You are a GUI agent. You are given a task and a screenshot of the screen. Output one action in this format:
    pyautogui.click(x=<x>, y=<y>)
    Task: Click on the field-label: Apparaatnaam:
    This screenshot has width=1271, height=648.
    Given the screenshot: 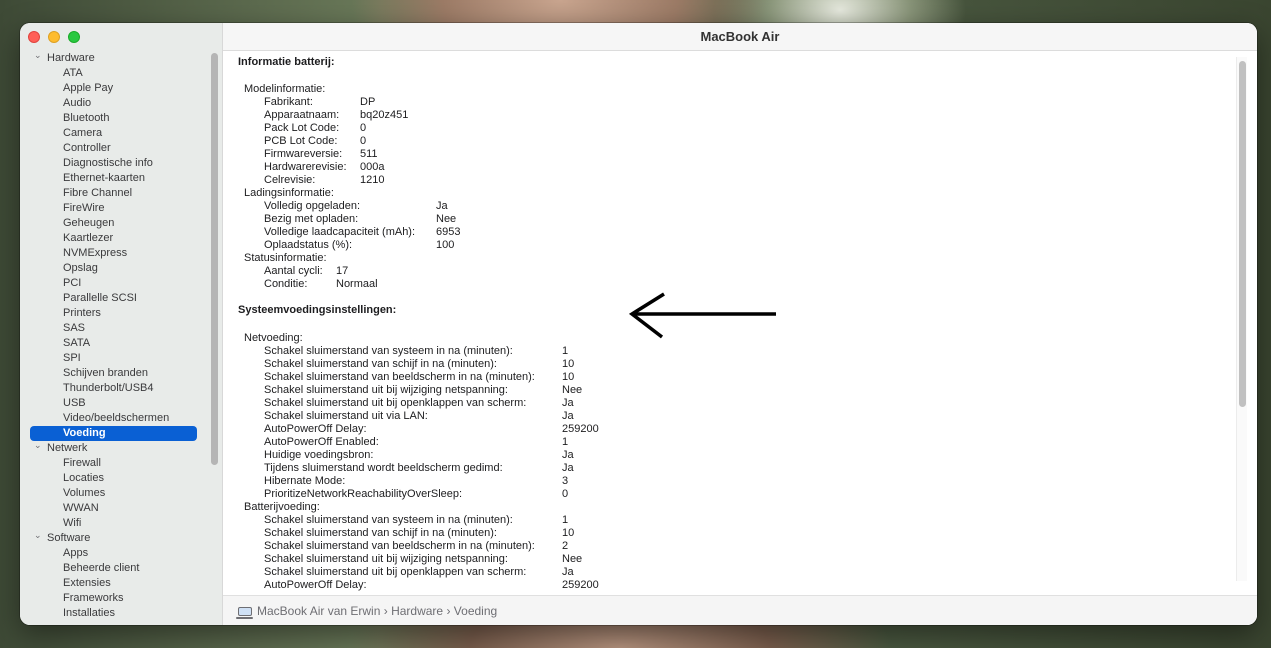 What is the action you would take?
    pyautogui.click(x=302, y=115)
    